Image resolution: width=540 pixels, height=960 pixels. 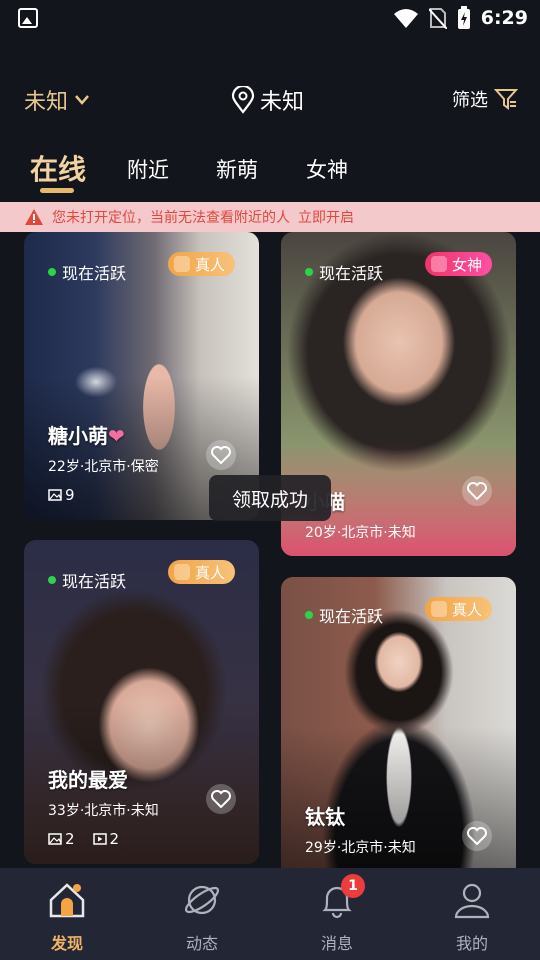 I want to click on video-icon, so click(x=99, y=839).